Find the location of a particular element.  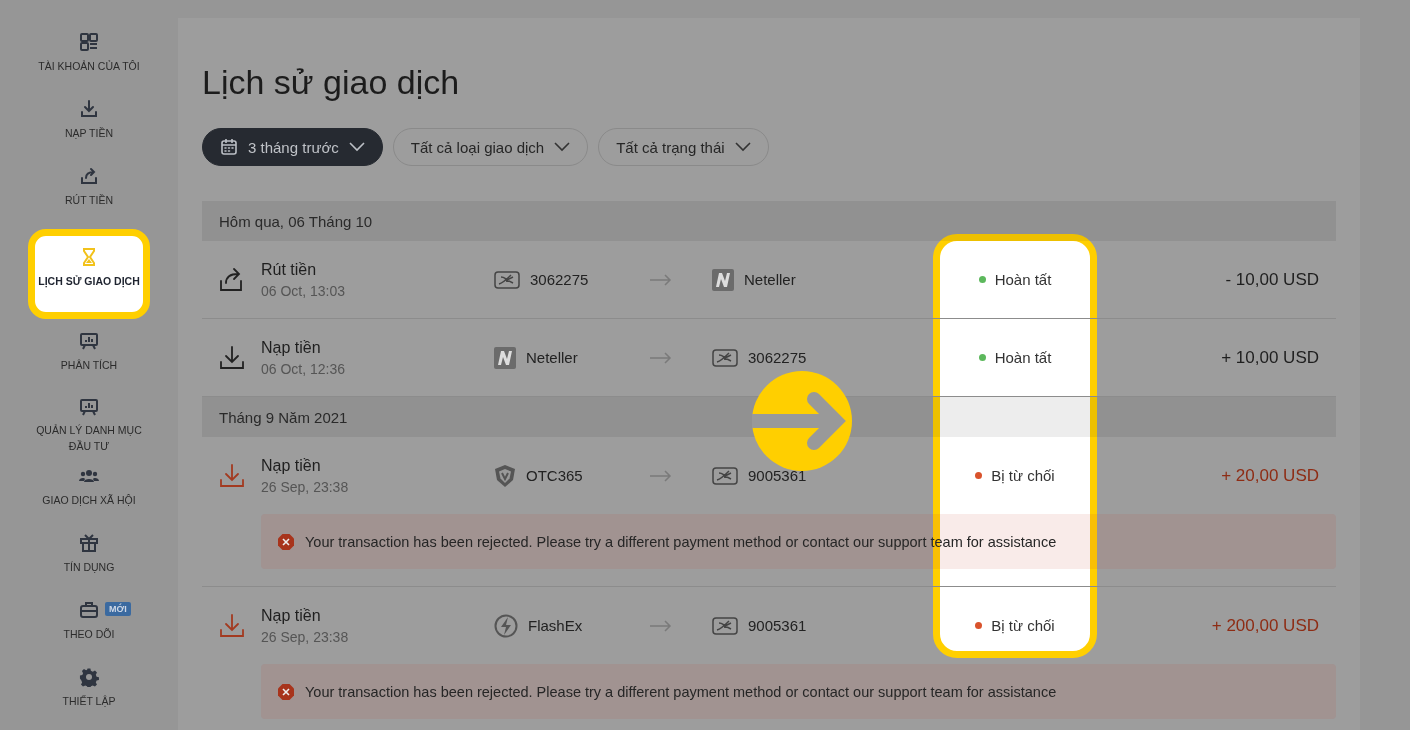

transaction-amount: - 10,00 USD is located at coordinates (1272, 279).